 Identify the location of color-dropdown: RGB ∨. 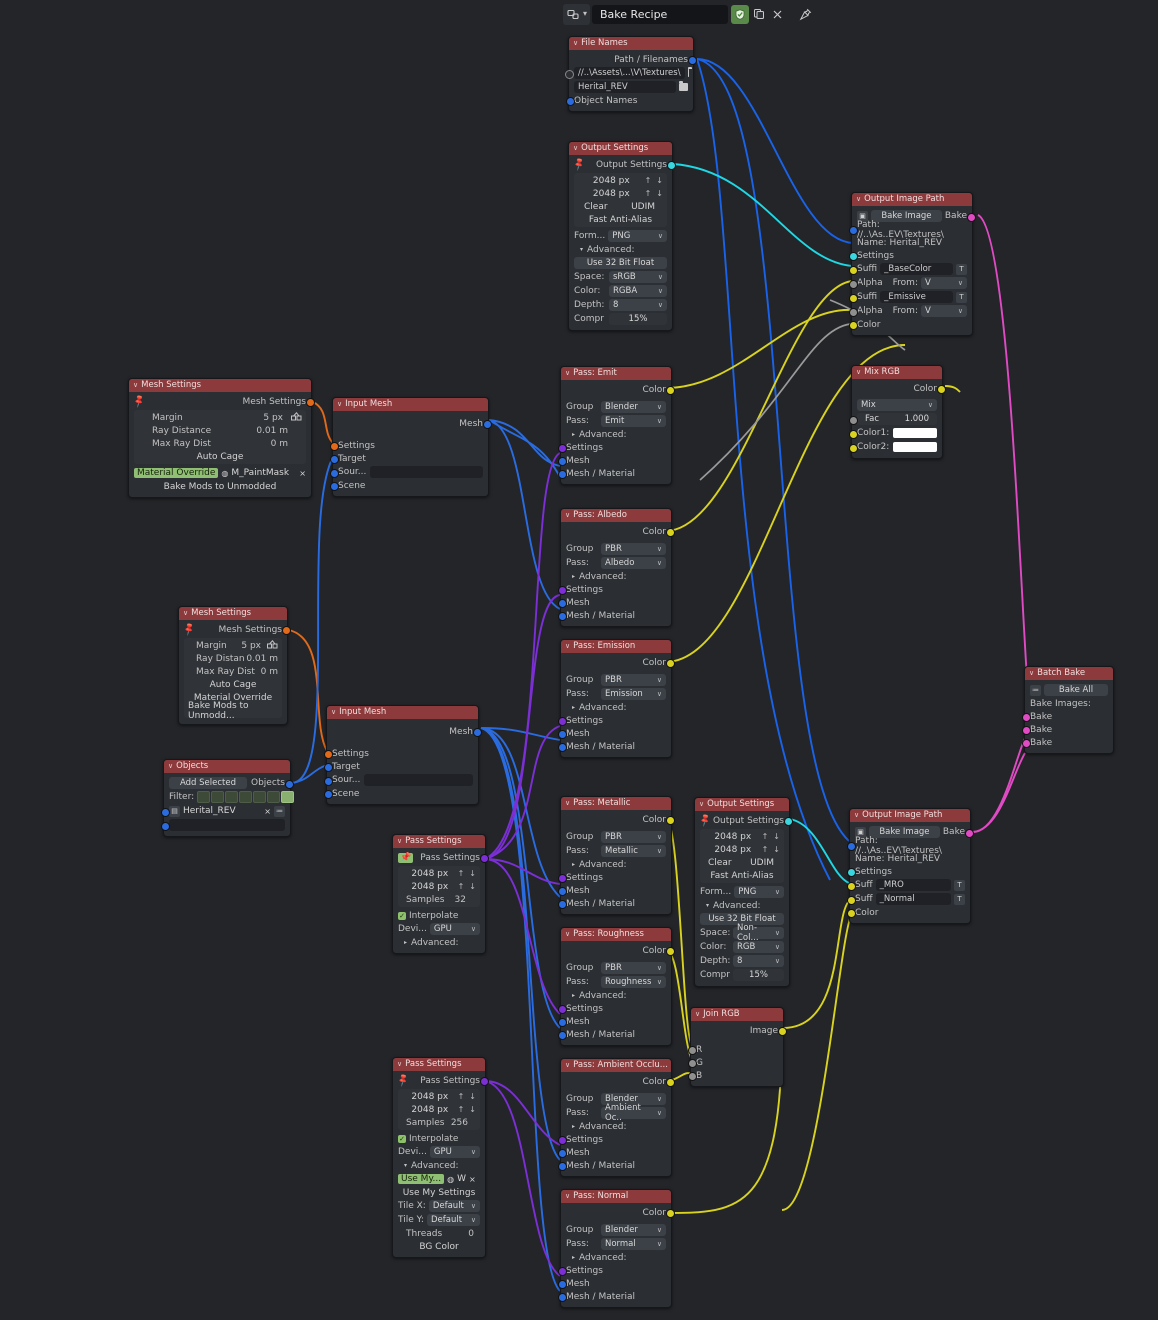
(758, 947).